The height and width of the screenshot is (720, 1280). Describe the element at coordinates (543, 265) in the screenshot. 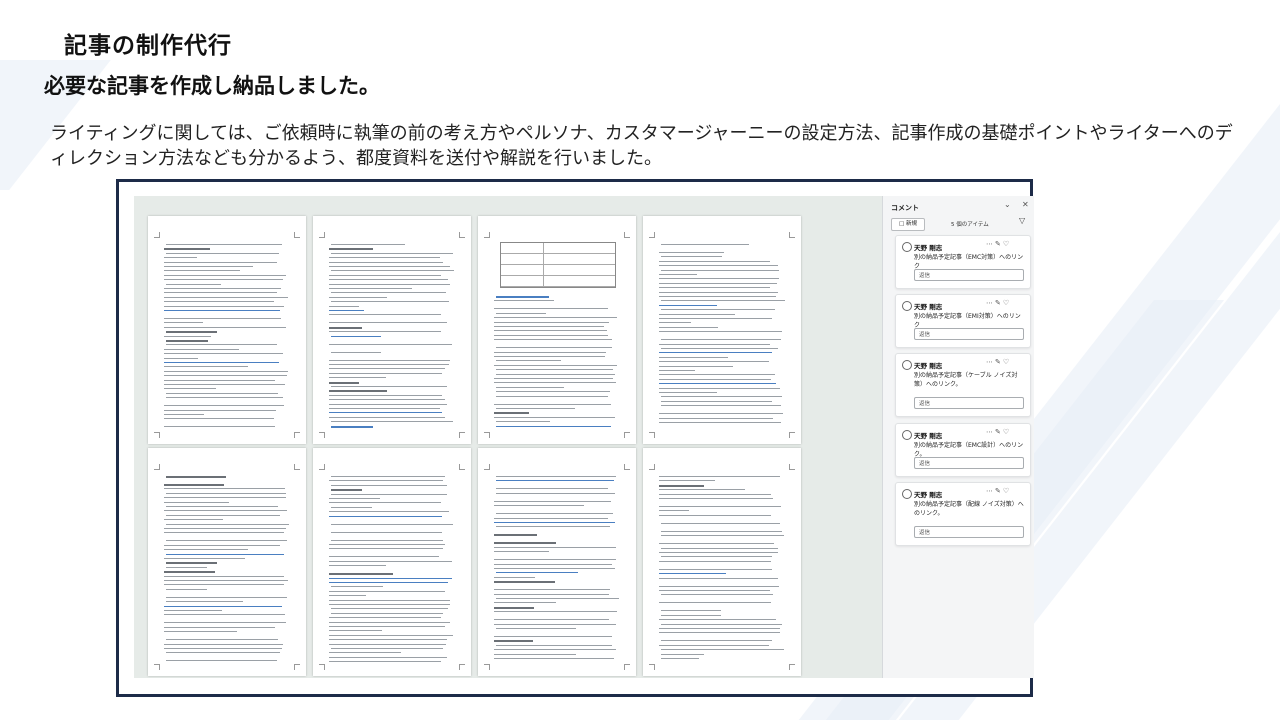

I see `table-column-divider` at that location.